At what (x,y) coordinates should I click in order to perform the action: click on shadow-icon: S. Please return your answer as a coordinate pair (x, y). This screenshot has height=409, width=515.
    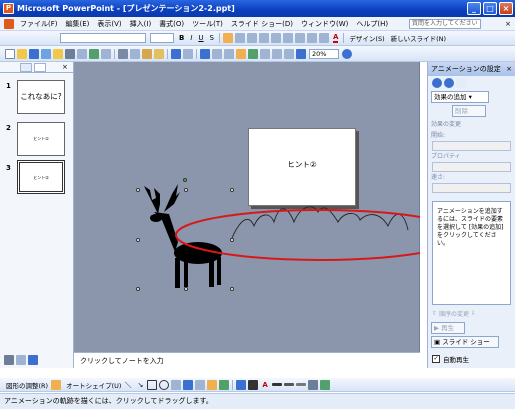
    Looking at the image, I should click on (212, 38).